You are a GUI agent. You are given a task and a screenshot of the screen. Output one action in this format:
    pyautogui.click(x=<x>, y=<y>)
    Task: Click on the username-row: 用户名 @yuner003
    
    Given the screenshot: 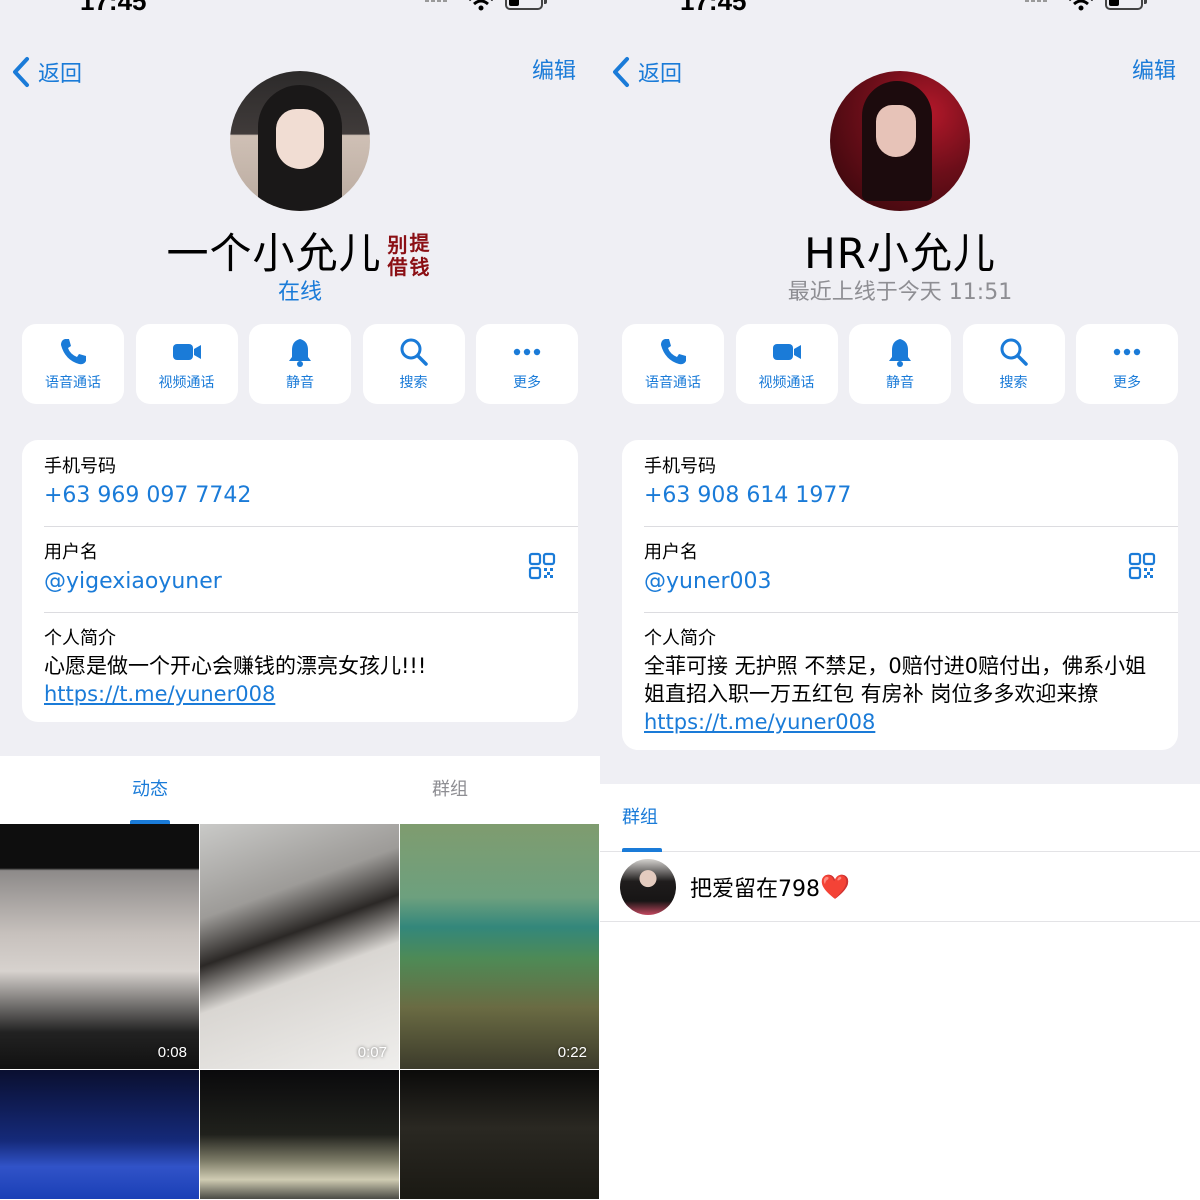 What is the action you would take?
    pyautogui.click(x=900, y=569)
    